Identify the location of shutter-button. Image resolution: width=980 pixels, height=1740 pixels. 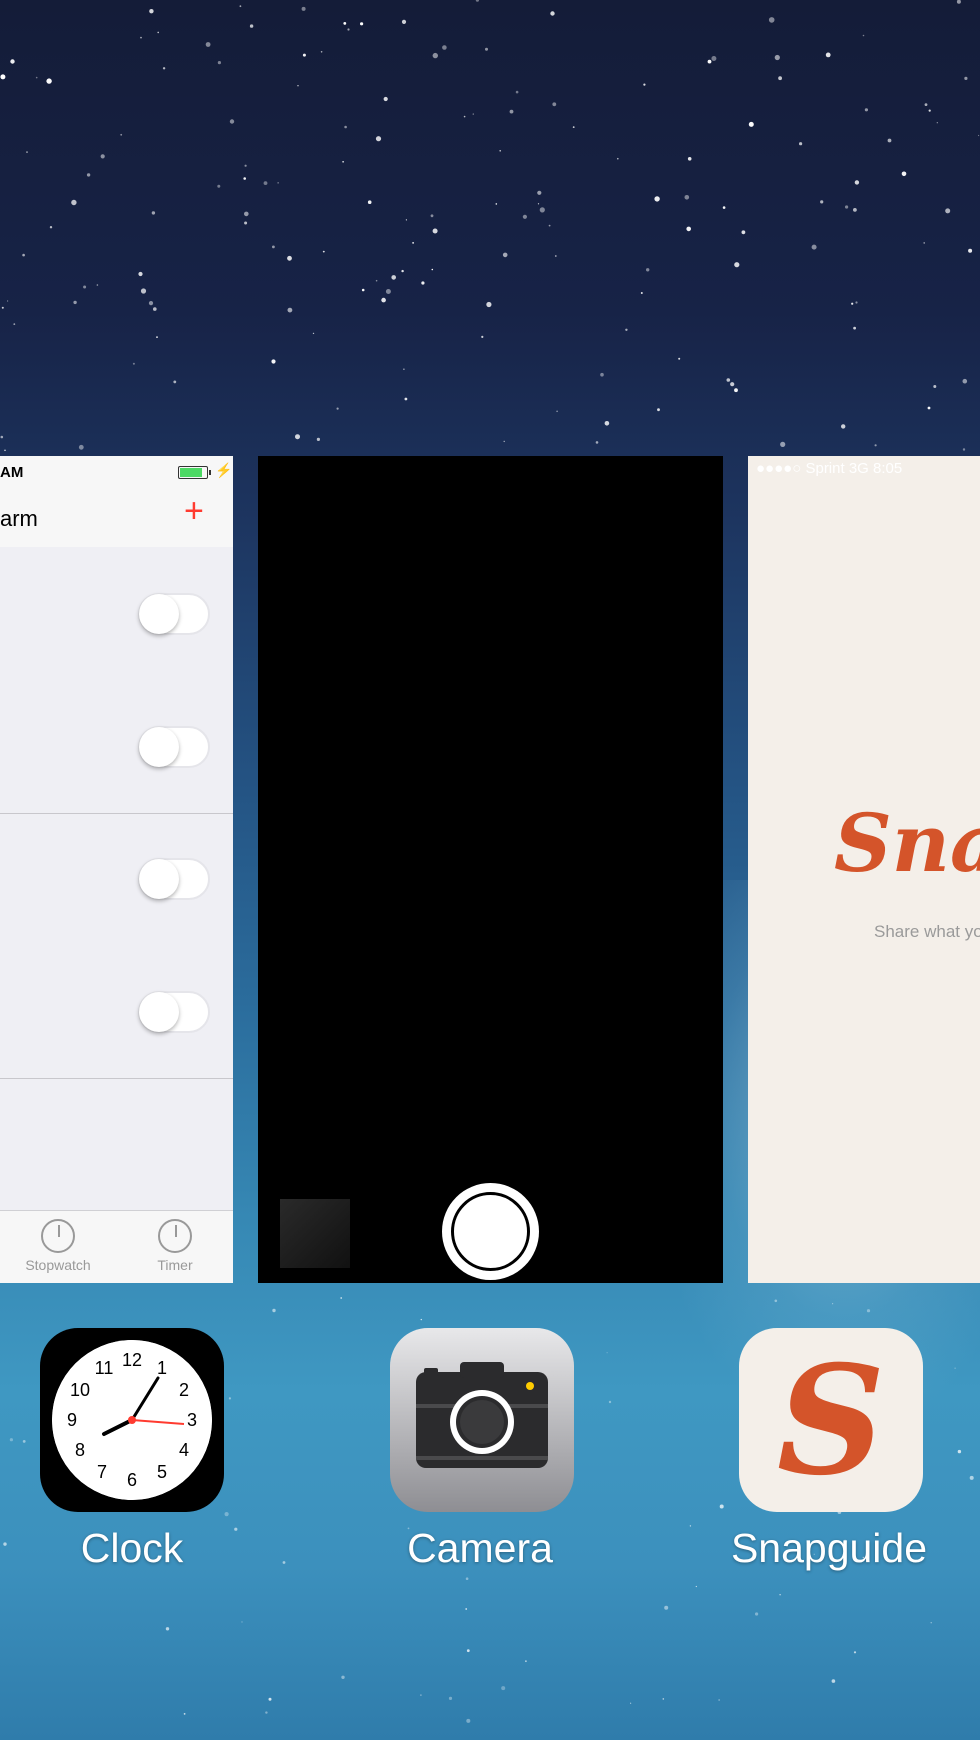
(490, 1231).